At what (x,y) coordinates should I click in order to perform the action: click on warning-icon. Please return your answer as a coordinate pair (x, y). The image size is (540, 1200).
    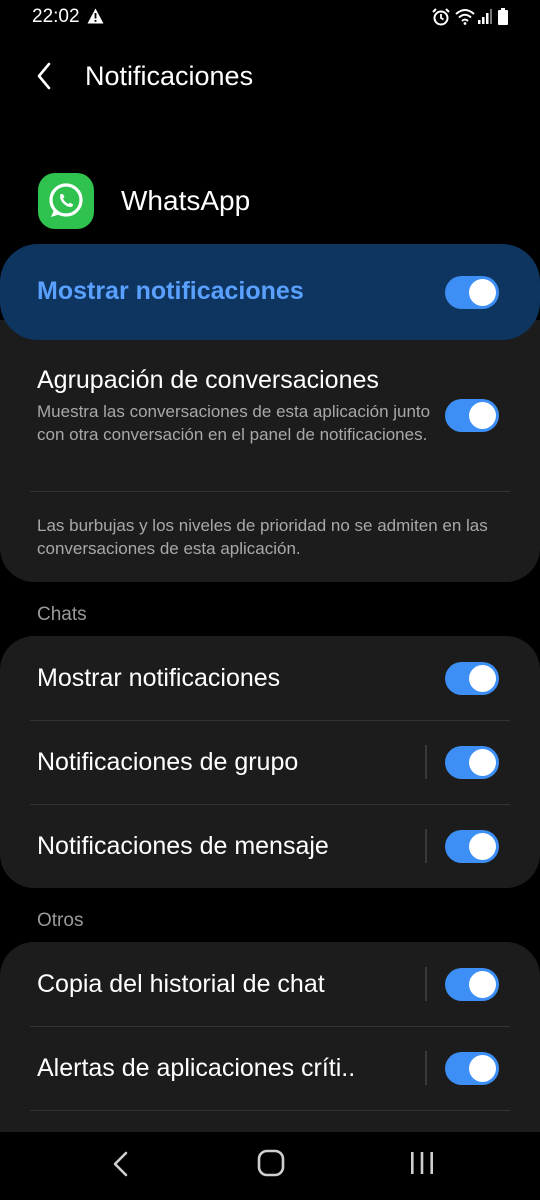
    Looking at the image, I should click on (95, 16).